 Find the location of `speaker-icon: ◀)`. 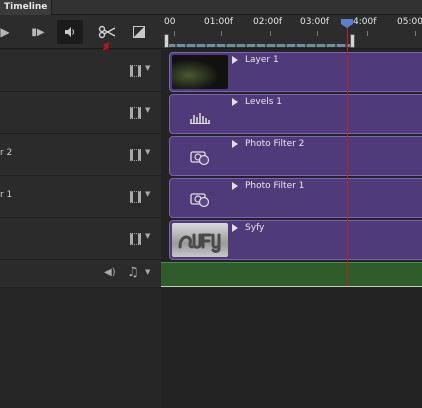

speaker-icon: ◀) is located at coordinates (110, 272).